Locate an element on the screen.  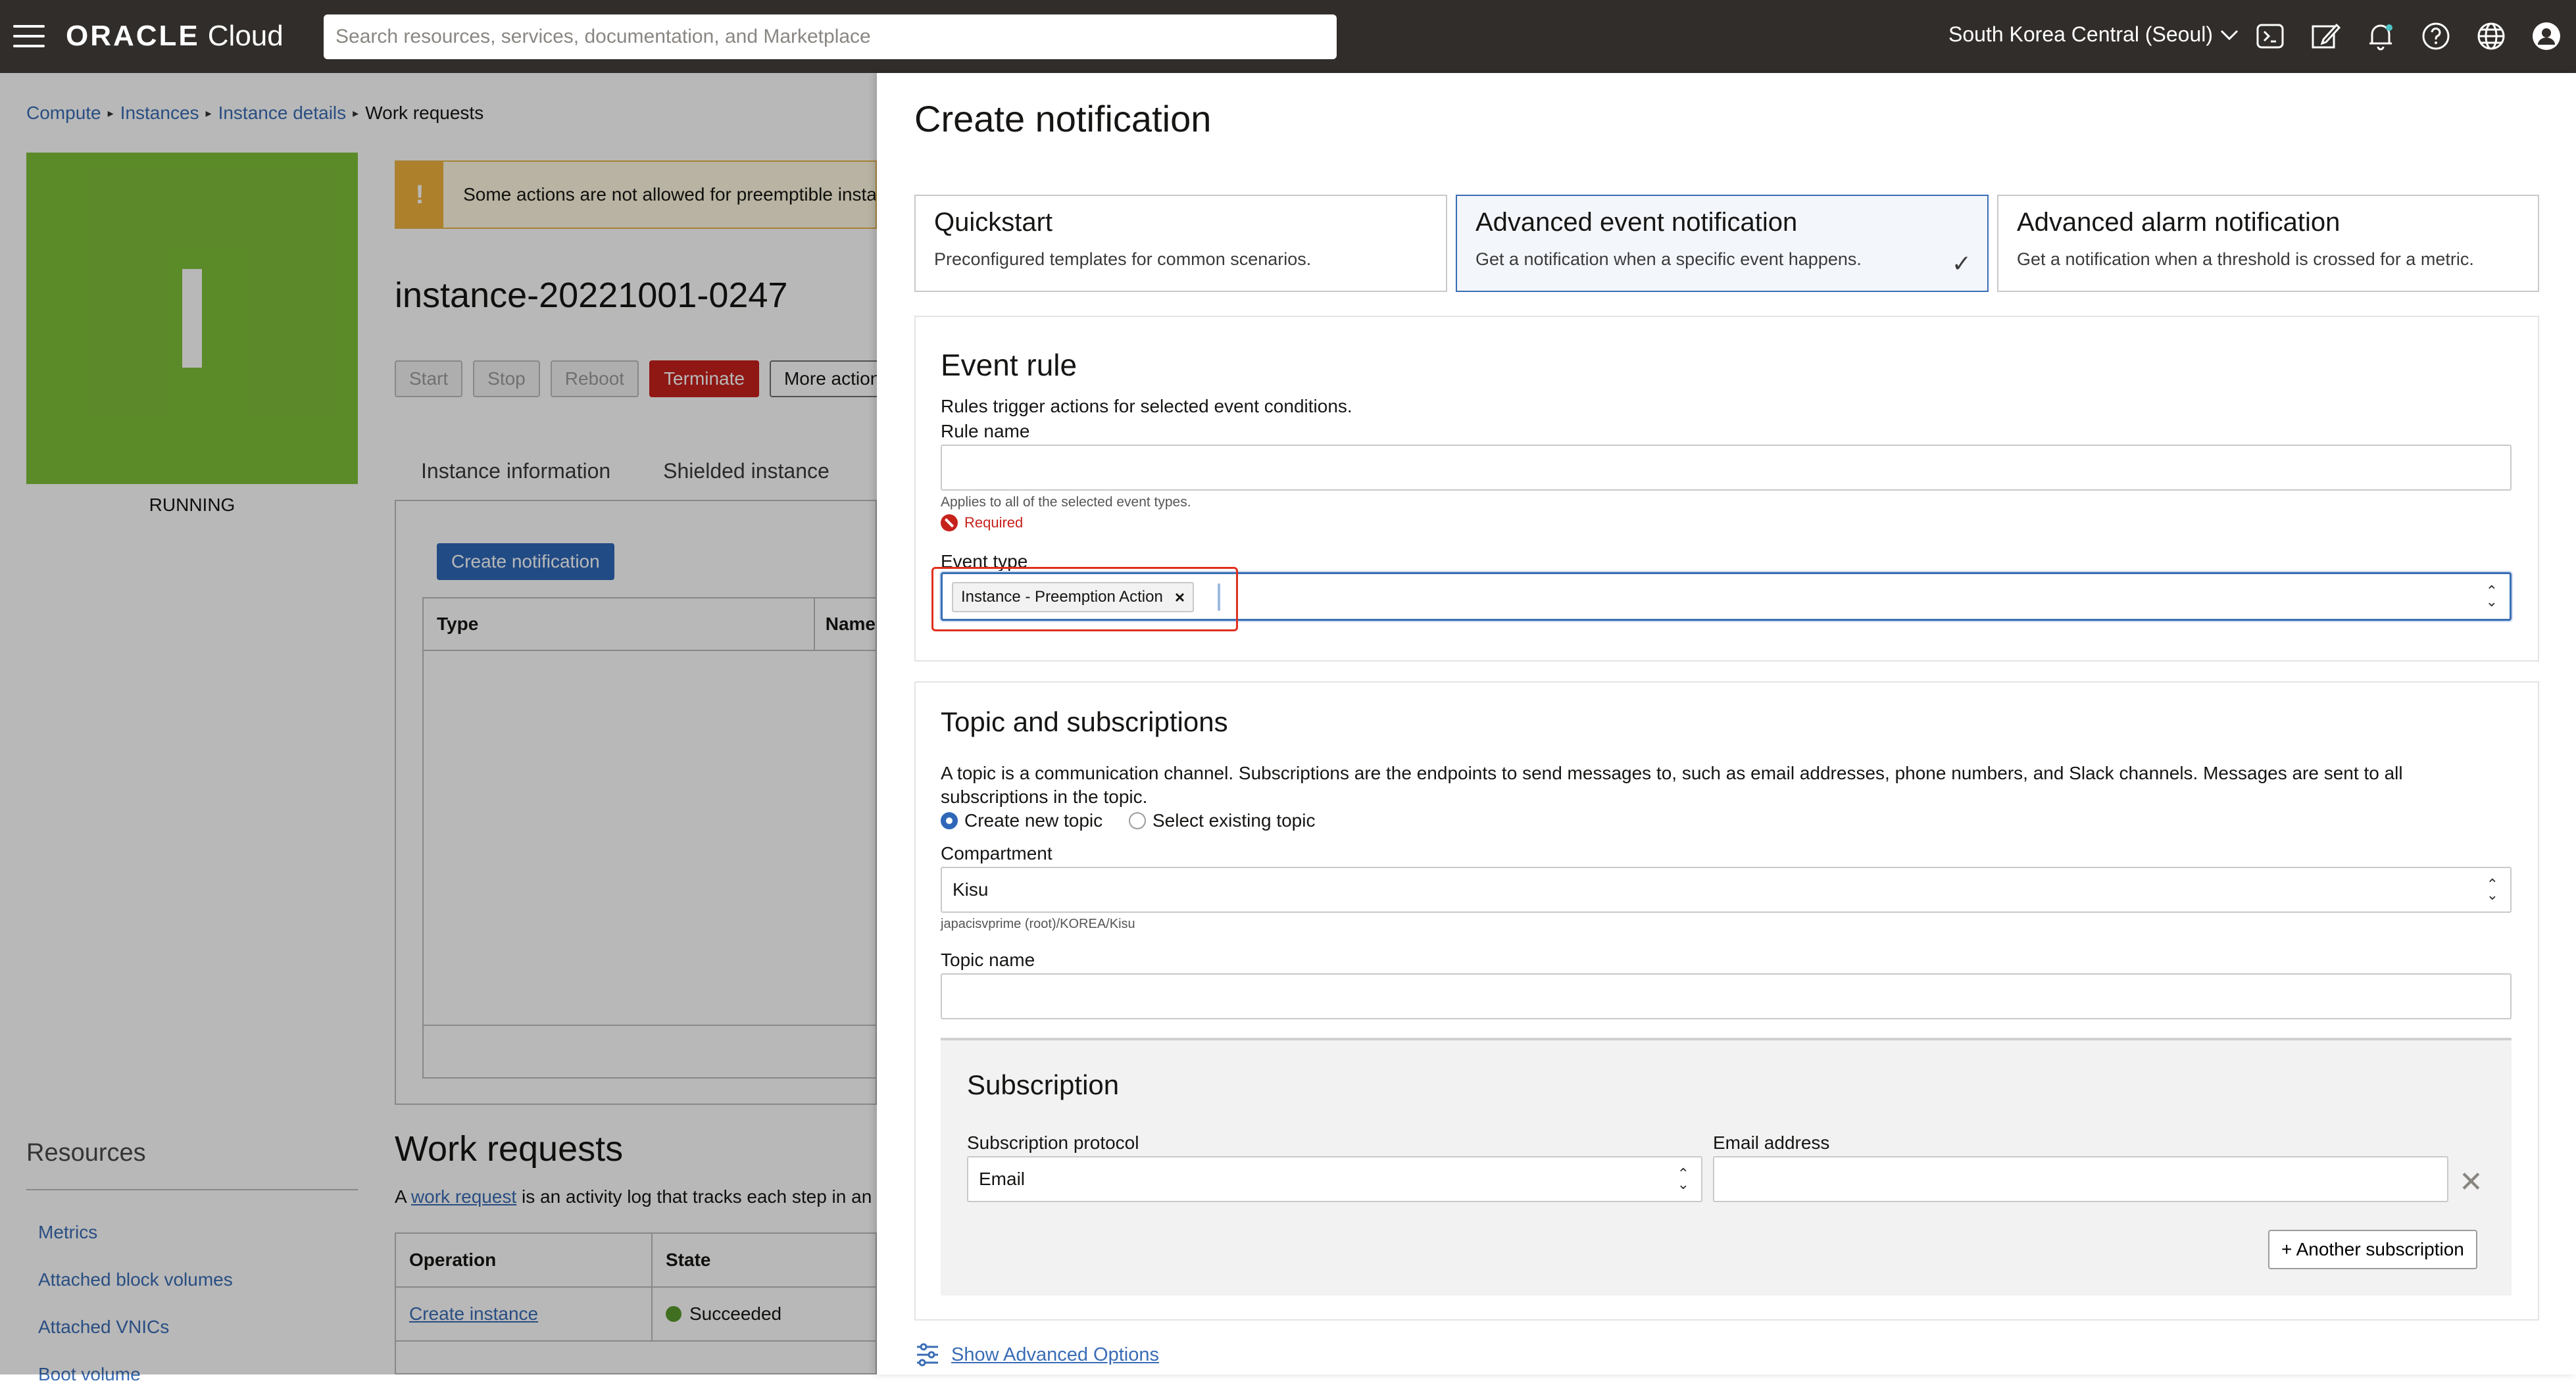
compartment-select: Kisu ⌃ ⌄ is located at coordinates (1726, 890).